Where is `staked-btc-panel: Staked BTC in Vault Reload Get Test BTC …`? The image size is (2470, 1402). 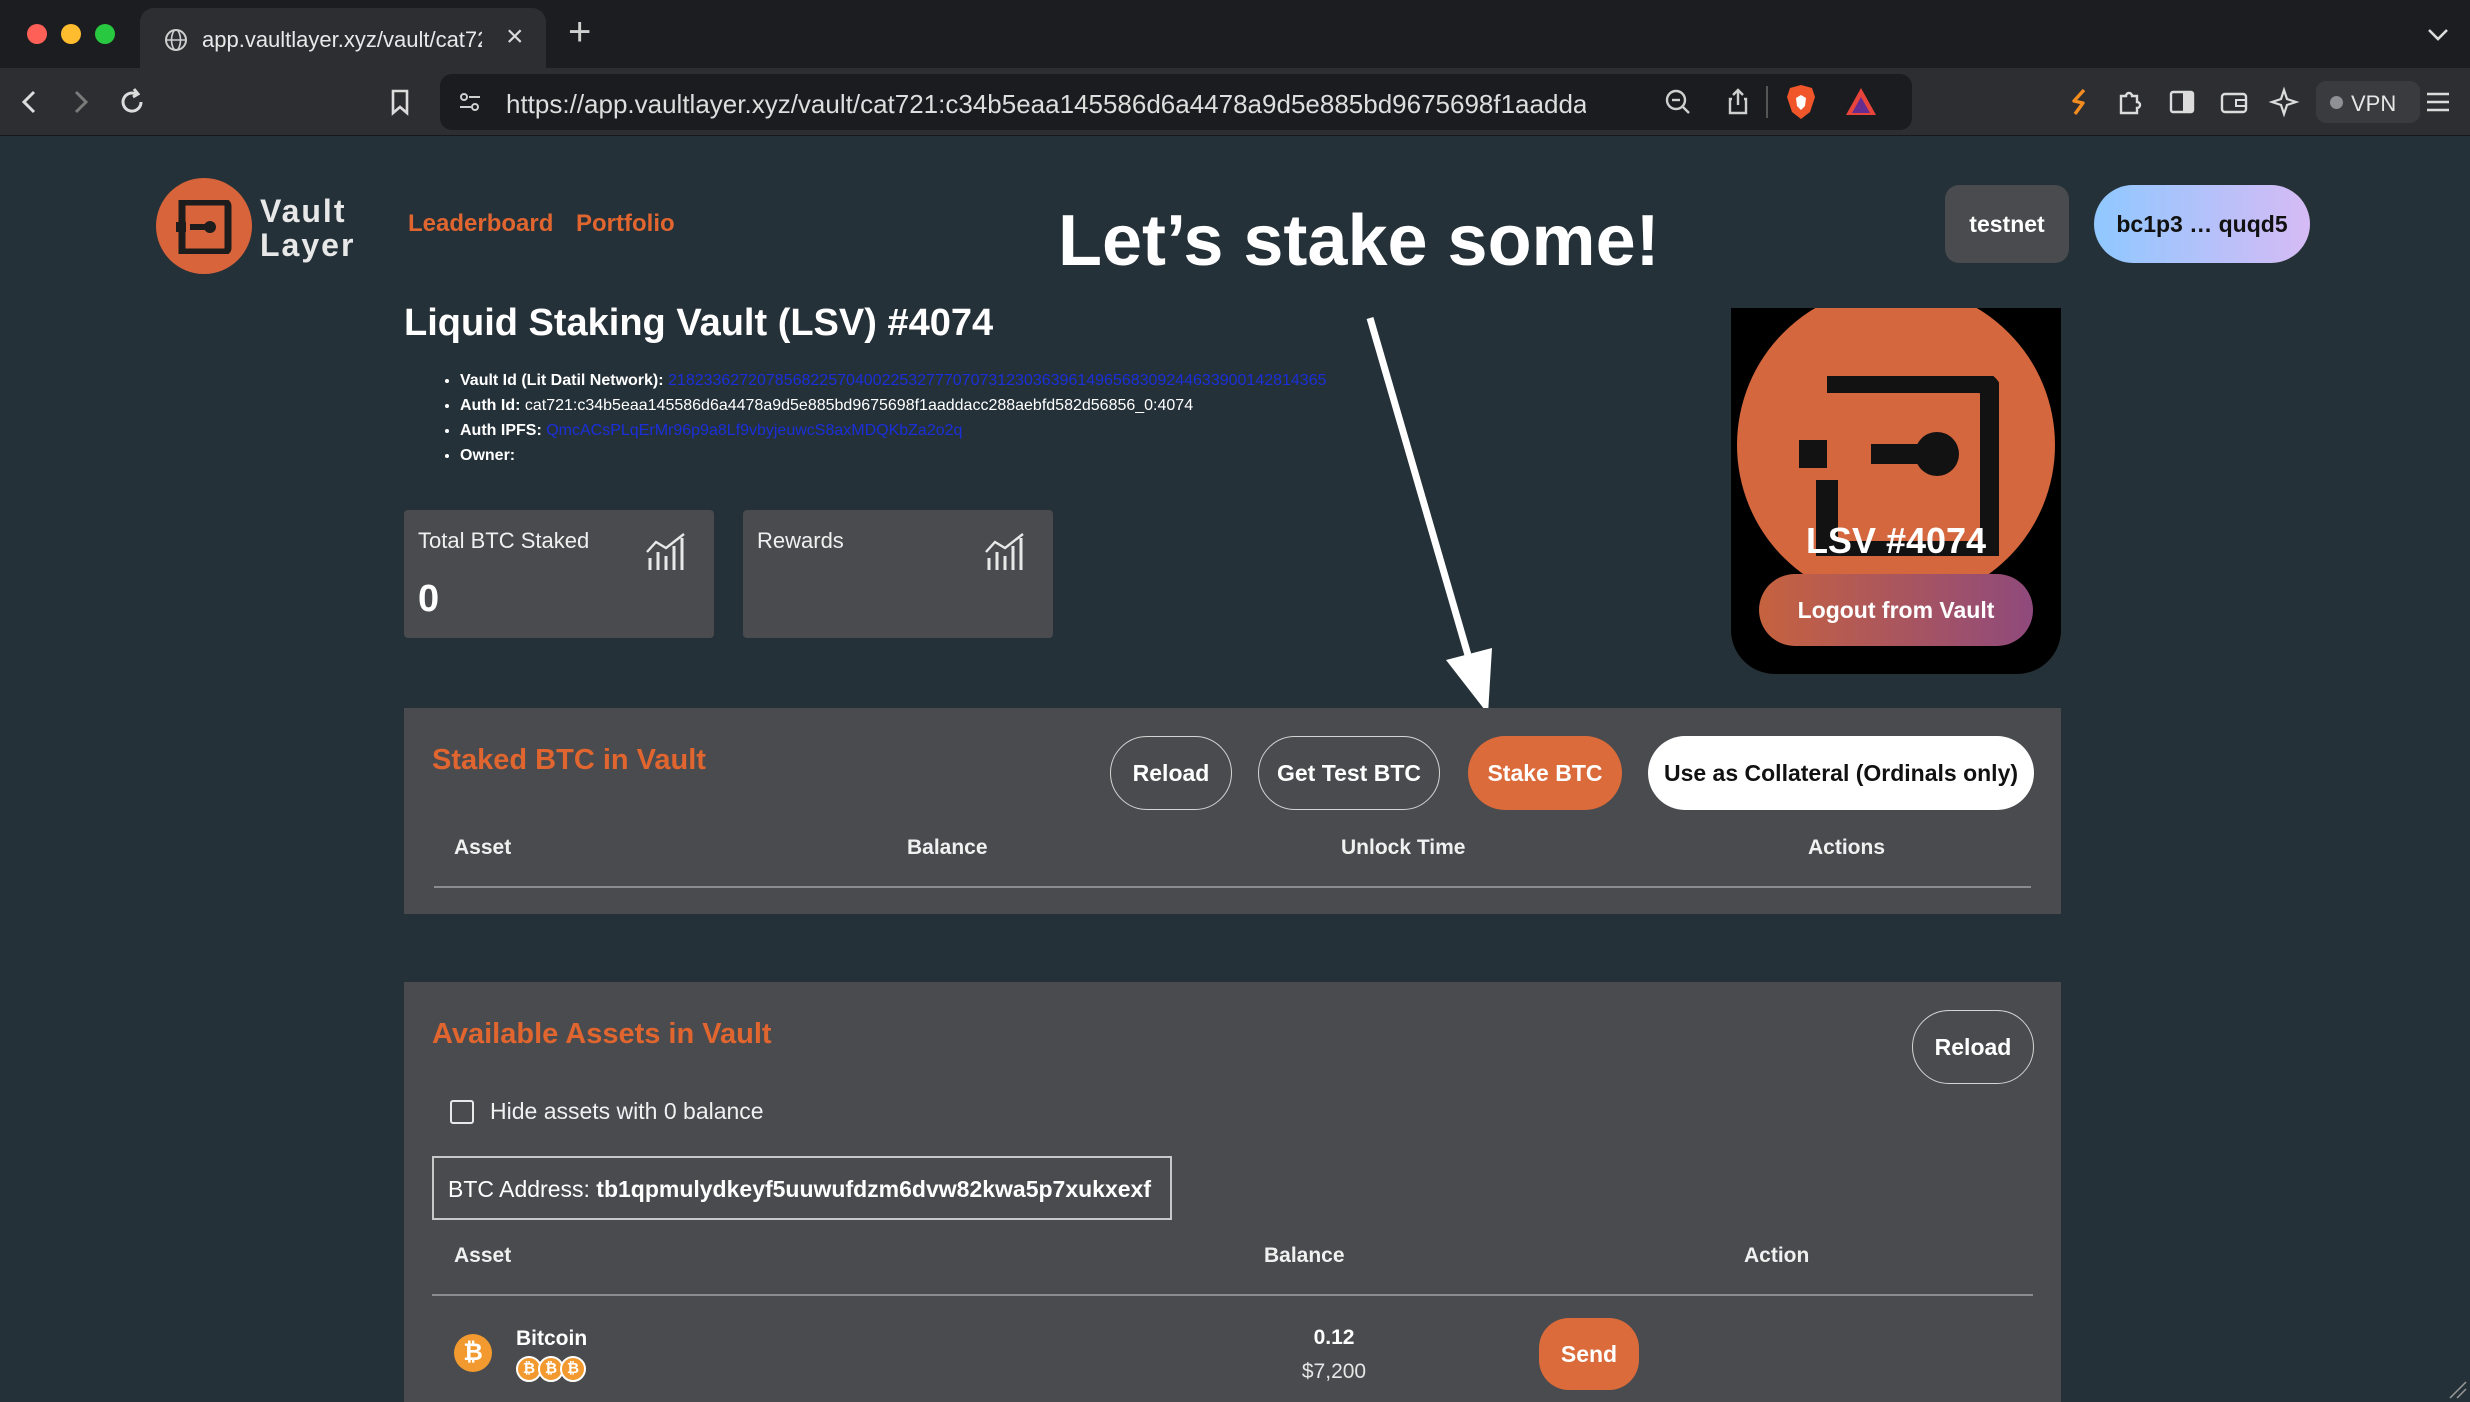
staked-btc-panel: Staked BTC in Vault Reload Get Test BTC … is located at coordinates (1232, 811).